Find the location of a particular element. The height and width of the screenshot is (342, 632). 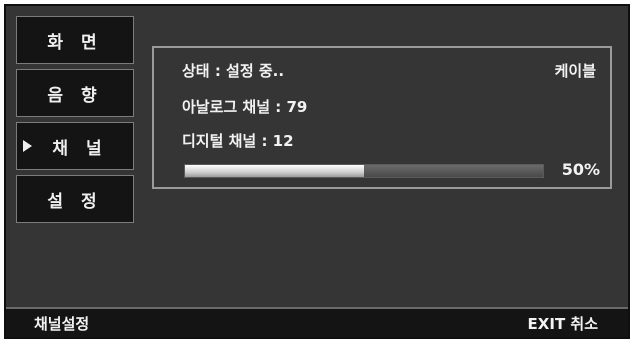

progress-bar is located at coordinates (364, 171).